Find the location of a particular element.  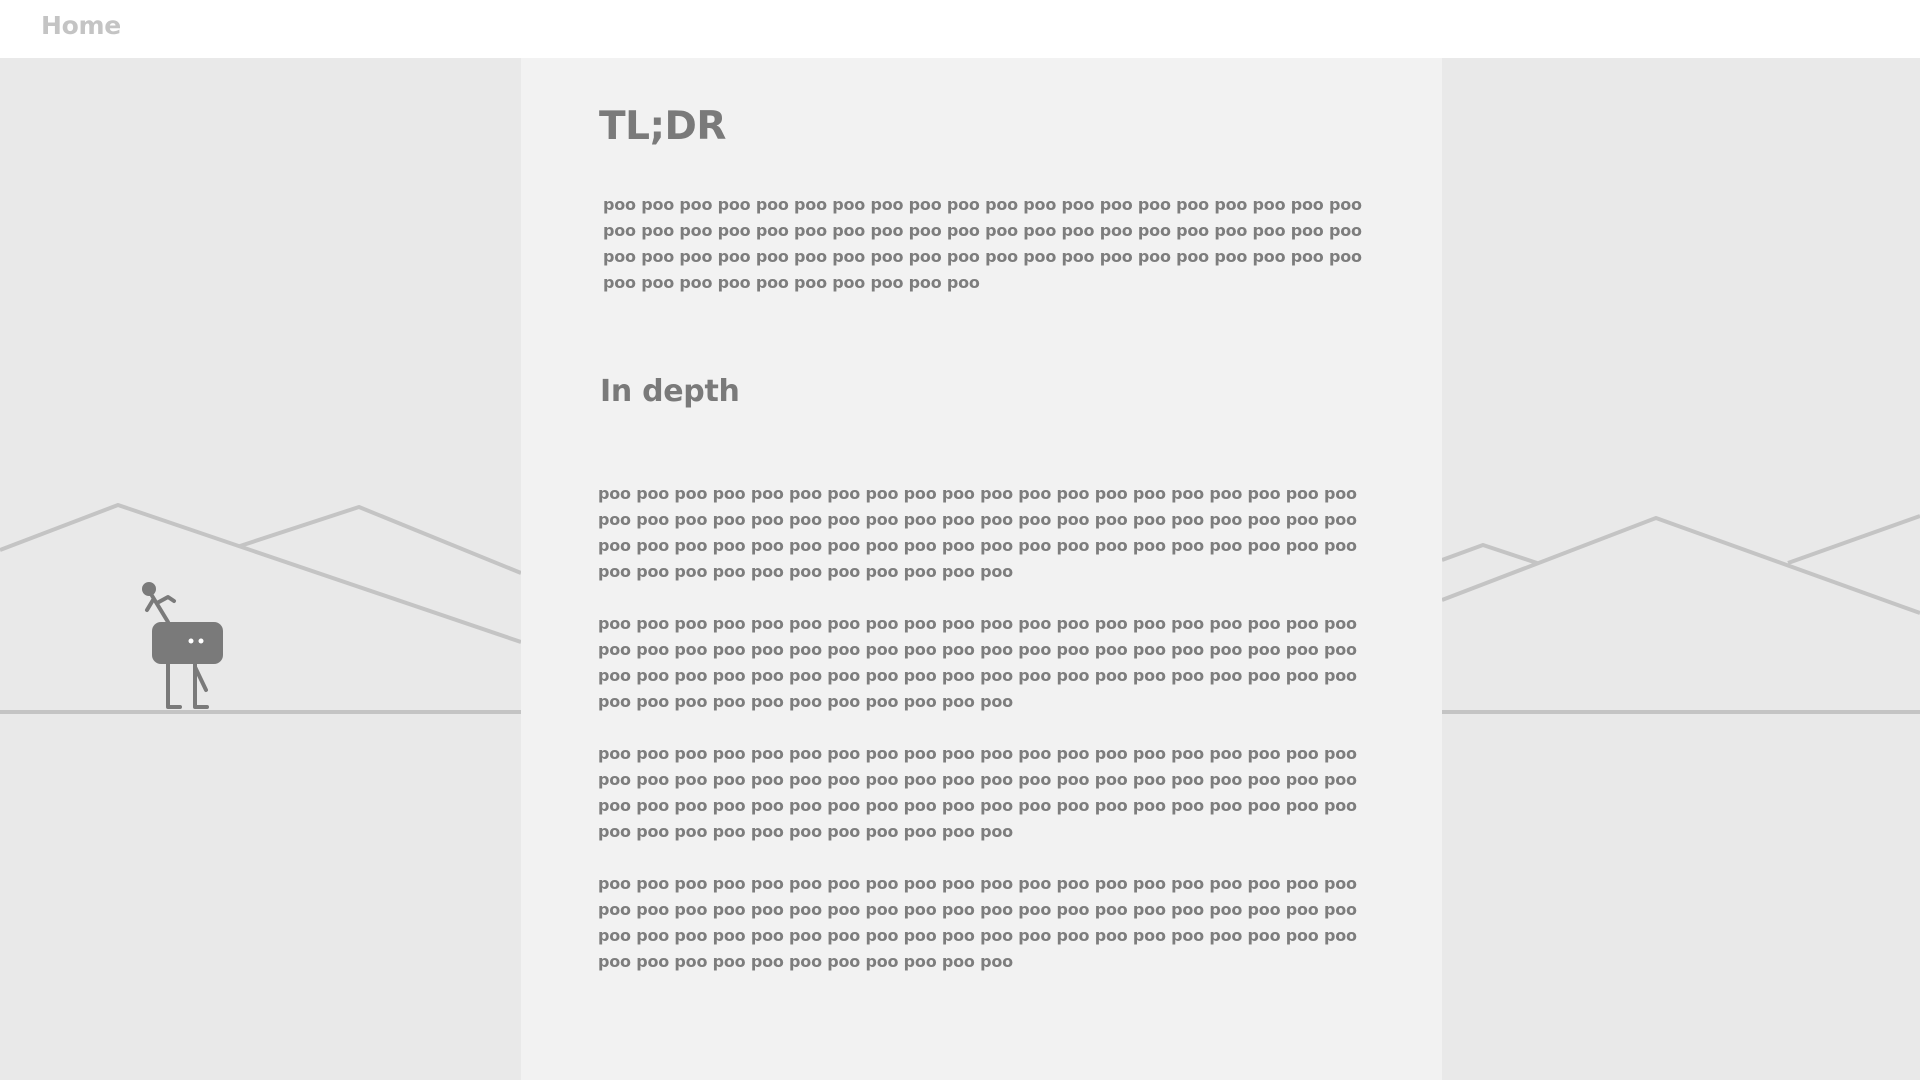

page-title: TL;DR is located at coordinates (662, 126).